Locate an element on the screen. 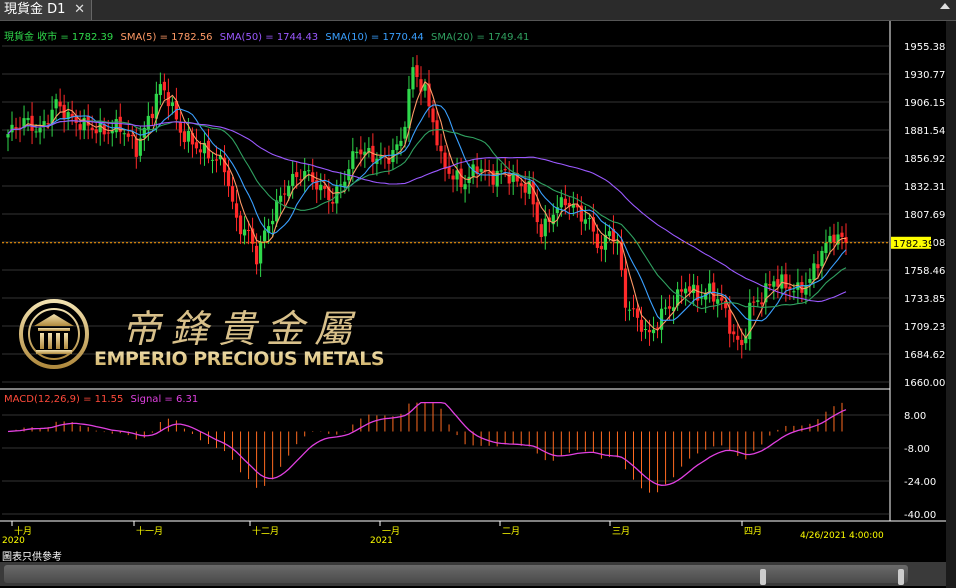 The width and height of the screenshot is (956, 588). scroll-up-icon is located at coordinates (945, 6).